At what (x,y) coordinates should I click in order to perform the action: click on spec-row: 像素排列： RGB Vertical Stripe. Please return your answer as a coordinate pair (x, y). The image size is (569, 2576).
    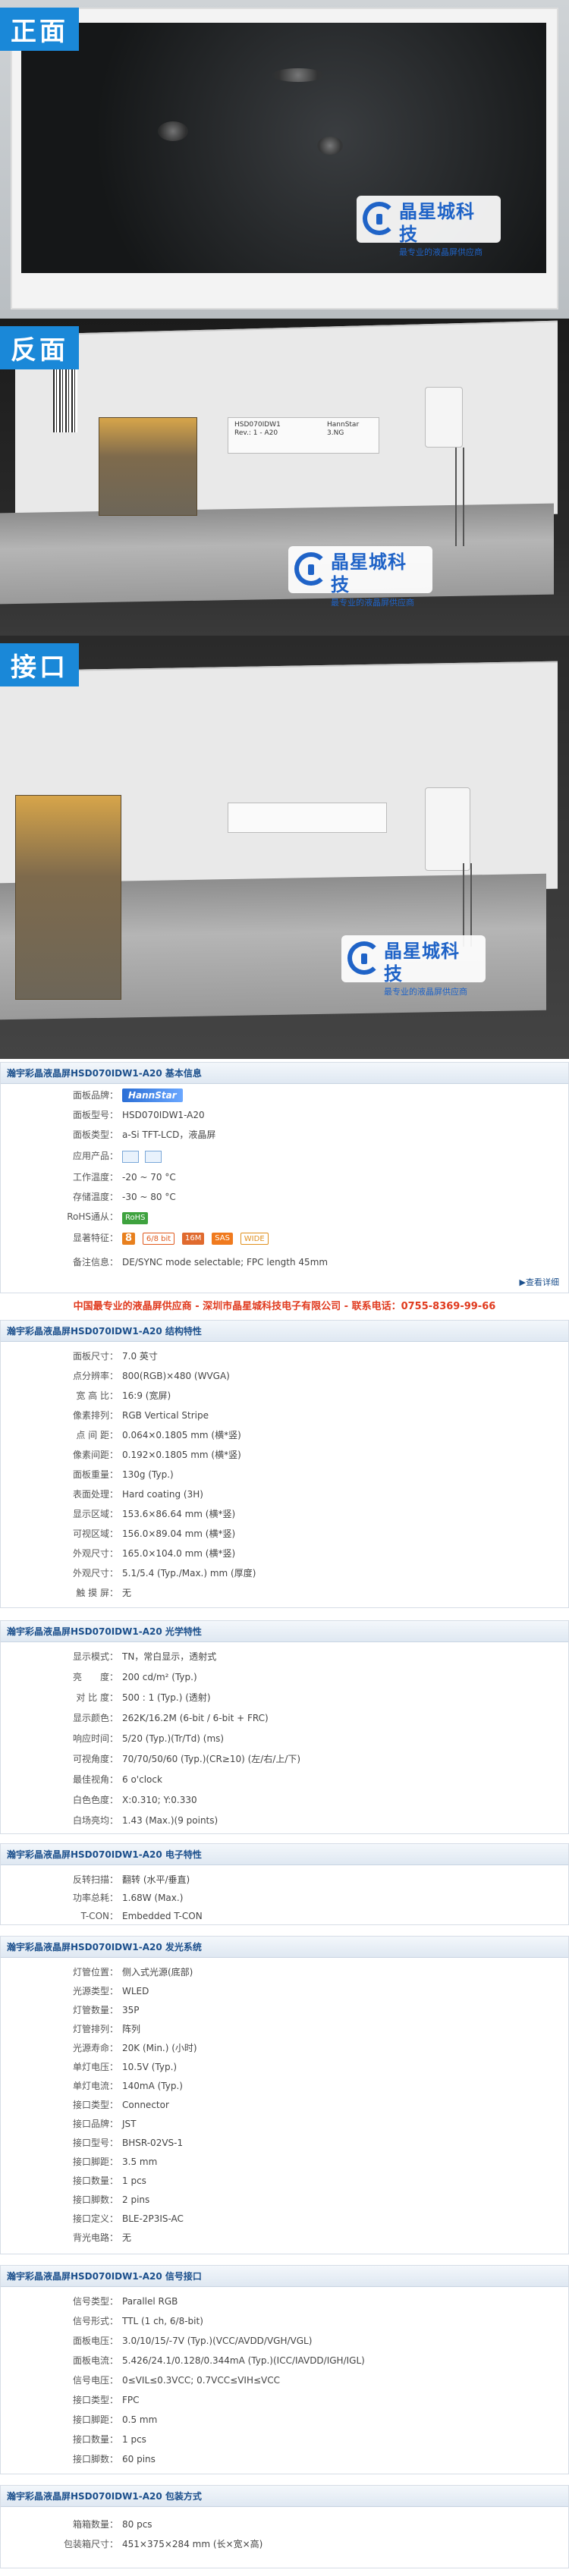
    Looking at the image, I should click on (285, 1415).